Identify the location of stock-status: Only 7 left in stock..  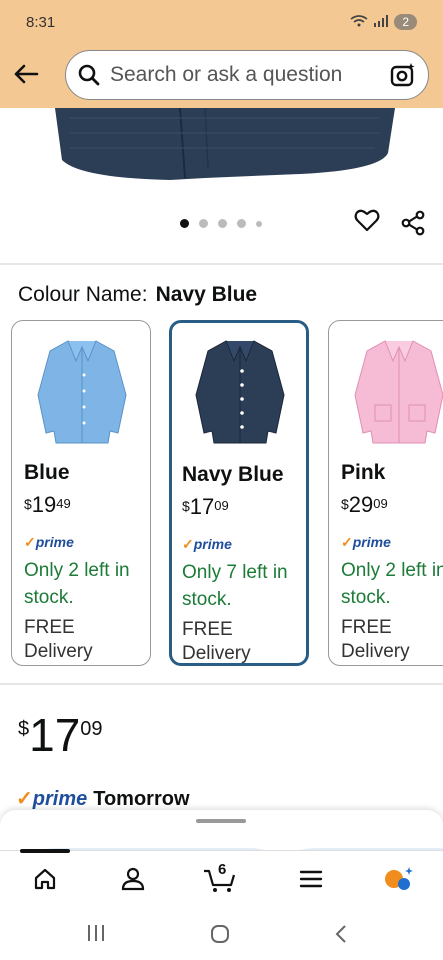
(235, 586).